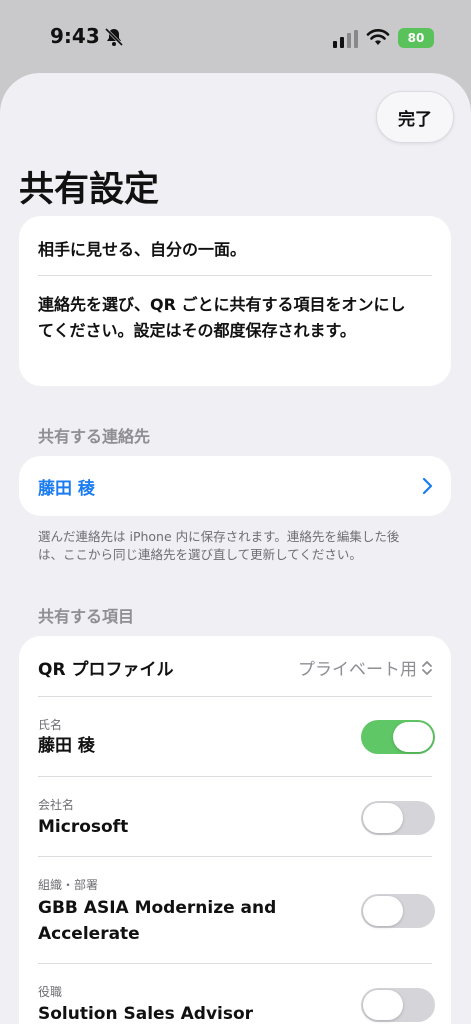 The width and height of the screenshot is (471, 1024). I want to click on status-time: 9:43, so click(75, 36).